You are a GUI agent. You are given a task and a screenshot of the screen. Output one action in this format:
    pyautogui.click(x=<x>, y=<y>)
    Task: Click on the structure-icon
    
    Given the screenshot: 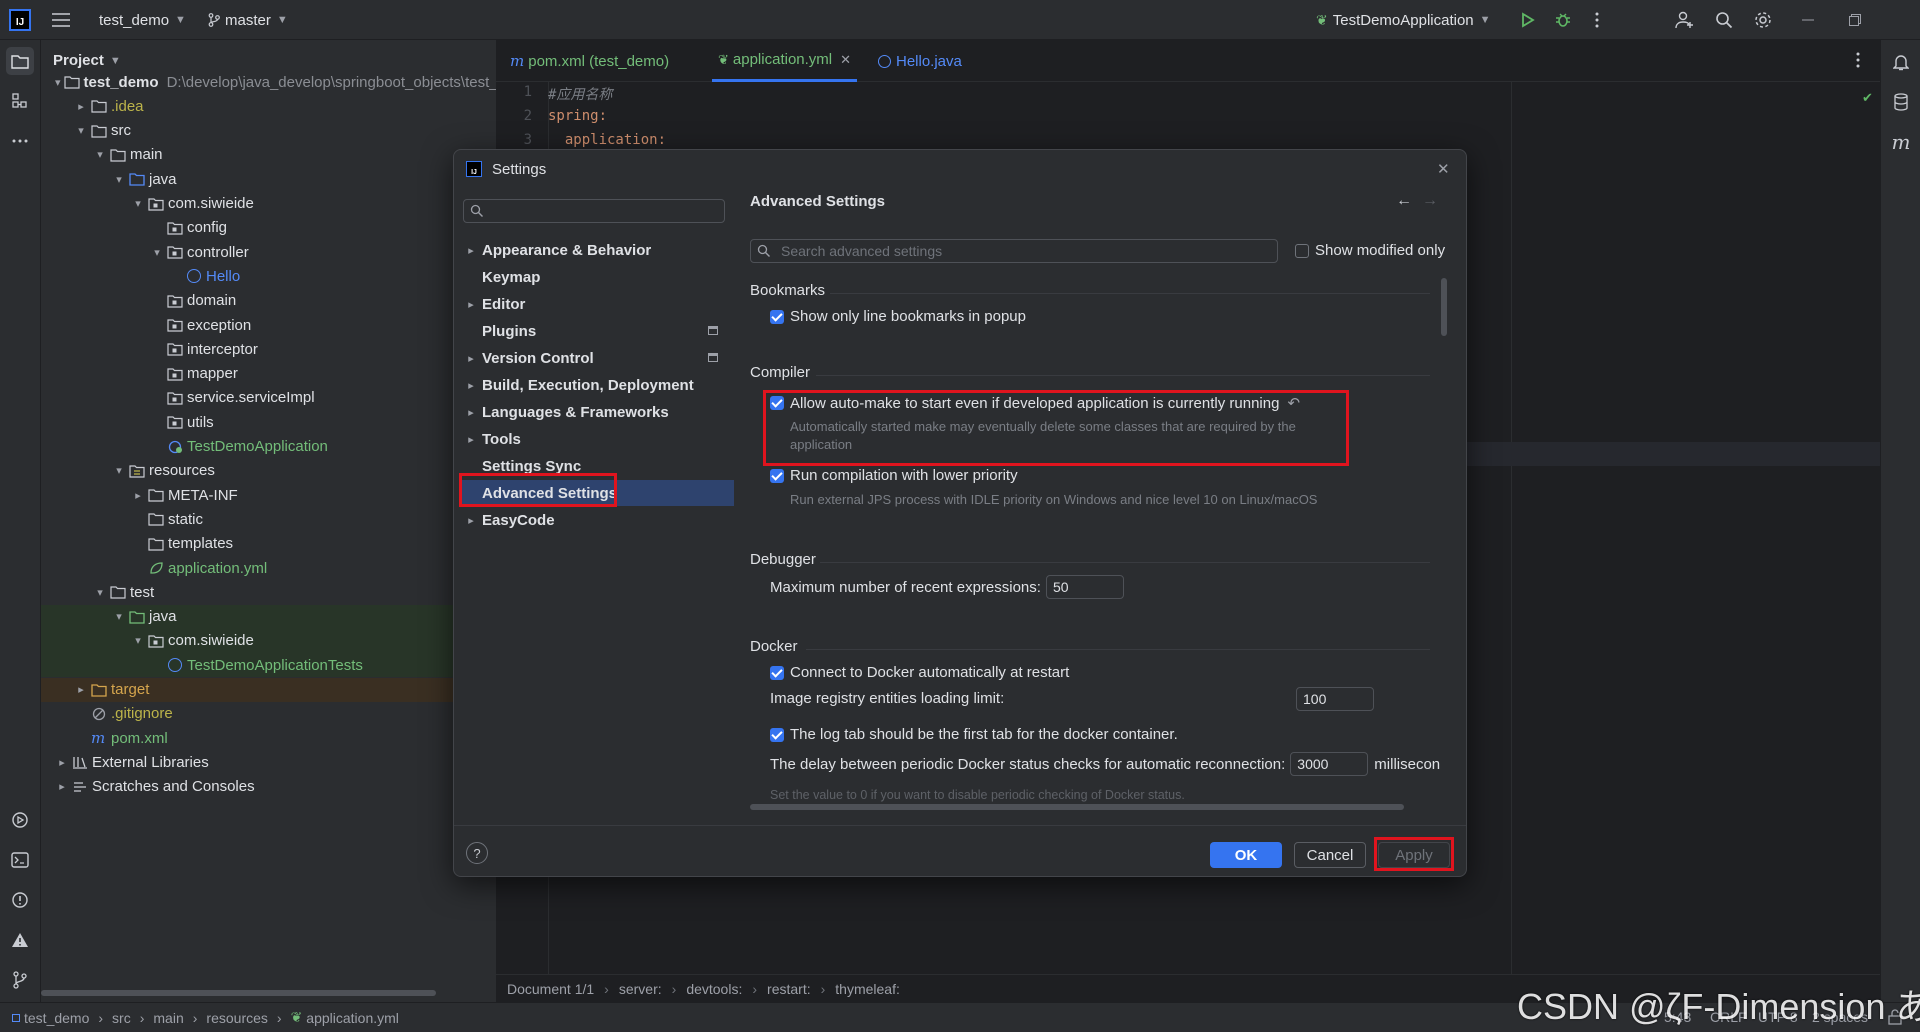 What is the action you would take?
    pyautogui.click(x=20, y=101)
    